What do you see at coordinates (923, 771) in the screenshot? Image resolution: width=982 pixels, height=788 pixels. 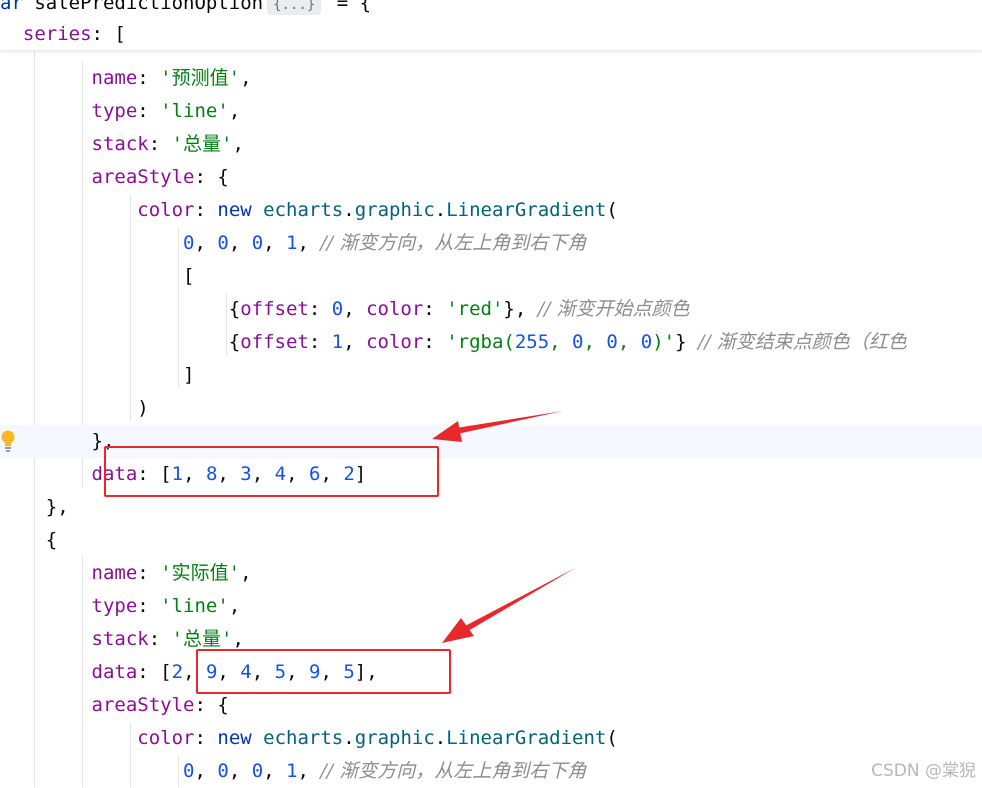 I see `watermark: CSDN @棠猊` at bounding box center [923, 771].